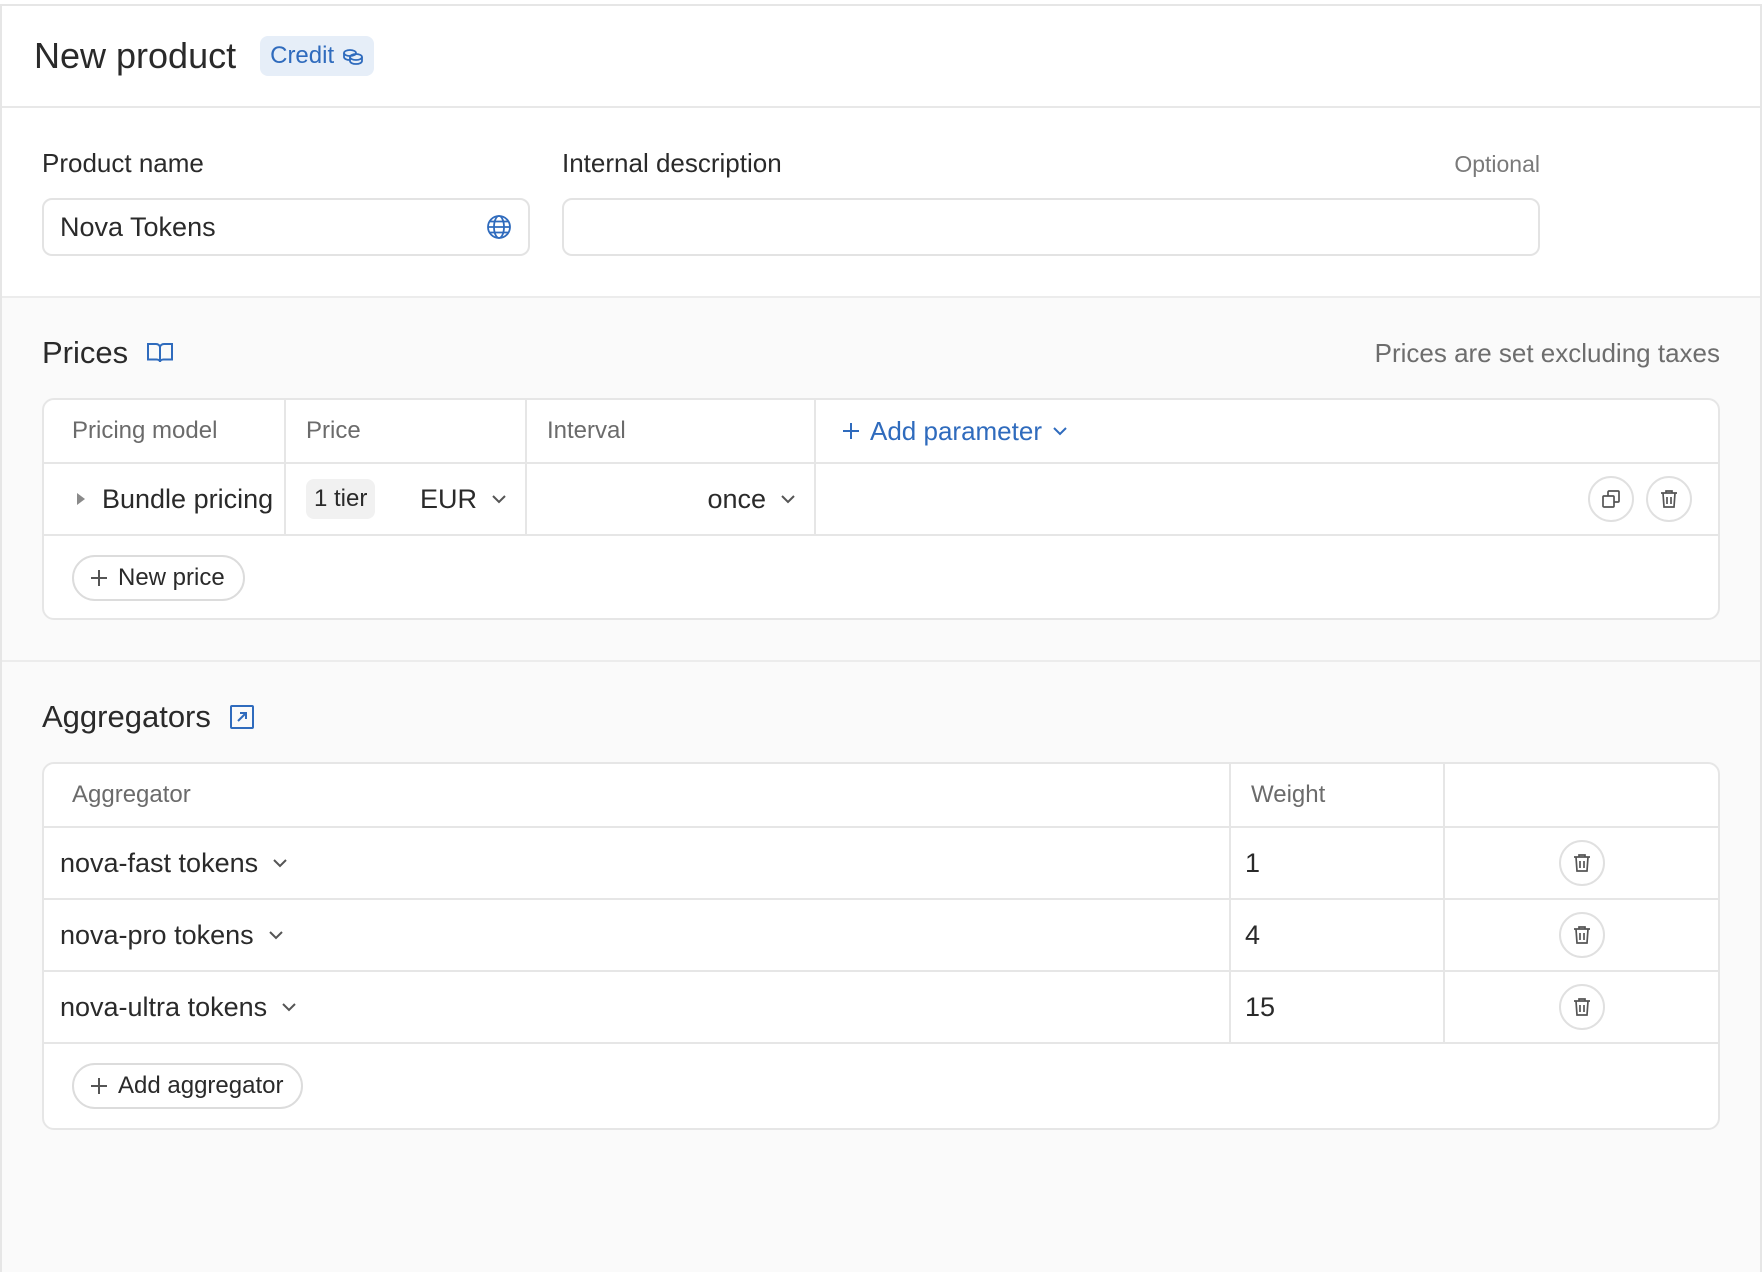 The height and width of the screenshot is (1272, 1762). Describe the element at coordinates (672, 163) in the screenshot. I see `internal-description-label: Internal description` at that location.